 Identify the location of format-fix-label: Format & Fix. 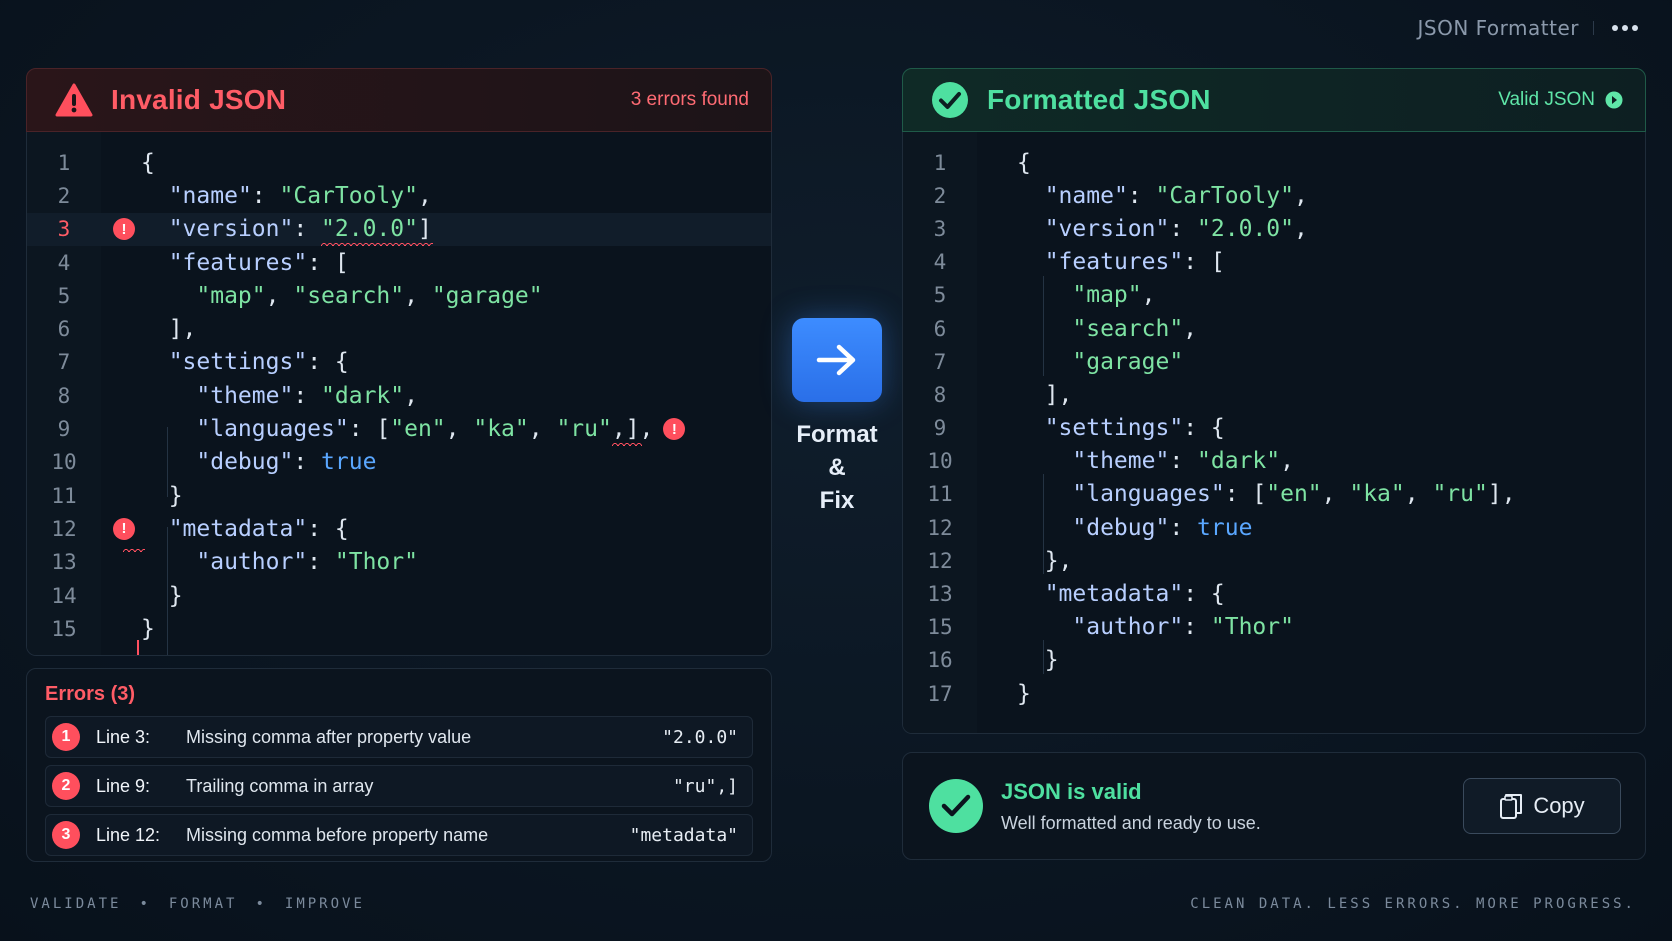
(837, 467).